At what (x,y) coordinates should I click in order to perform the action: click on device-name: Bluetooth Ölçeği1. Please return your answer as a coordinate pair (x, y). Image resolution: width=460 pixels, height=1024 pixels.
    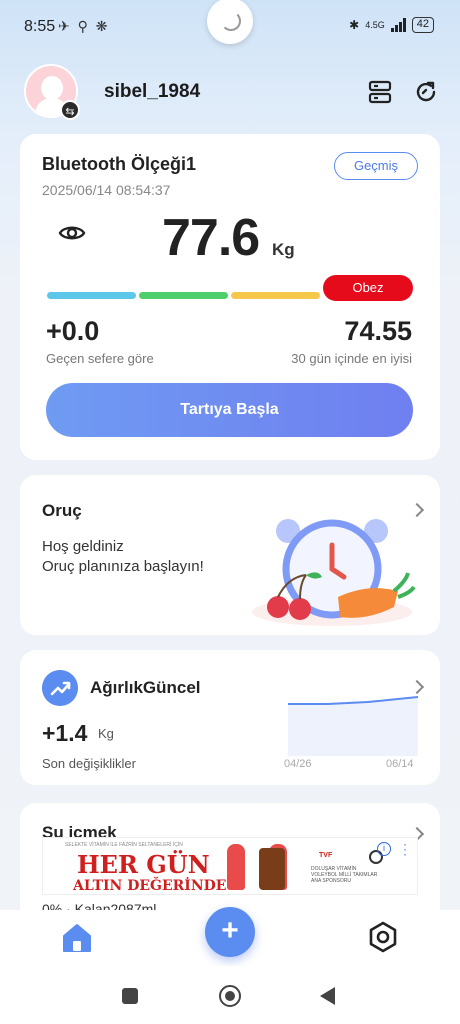
    Looking at the image, I should click on (119, 164).